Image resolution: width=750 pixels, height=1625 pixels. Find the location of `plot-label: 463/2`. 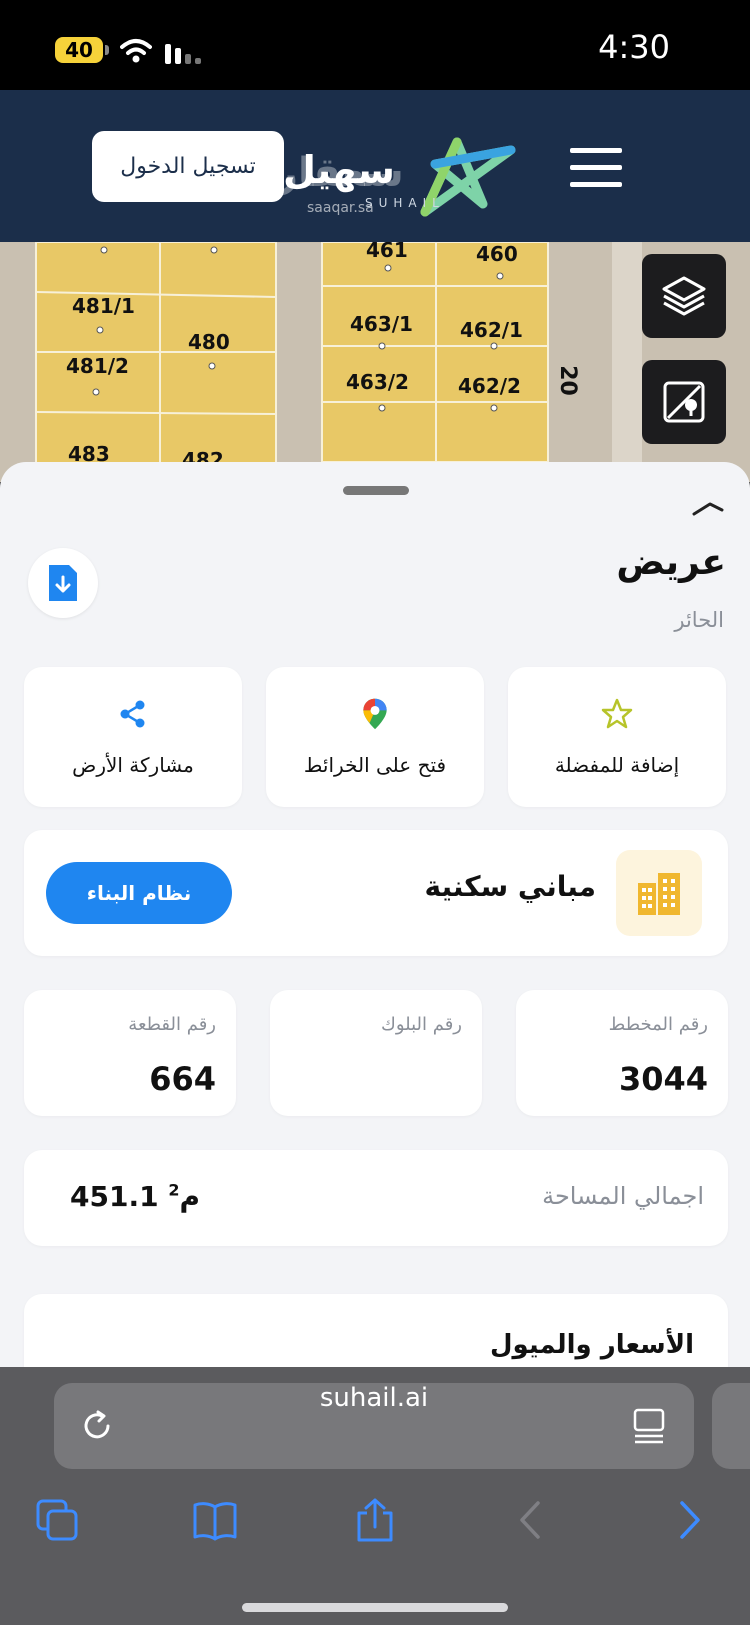

plot-label: 463/2 is located at coordinates (377, 382).